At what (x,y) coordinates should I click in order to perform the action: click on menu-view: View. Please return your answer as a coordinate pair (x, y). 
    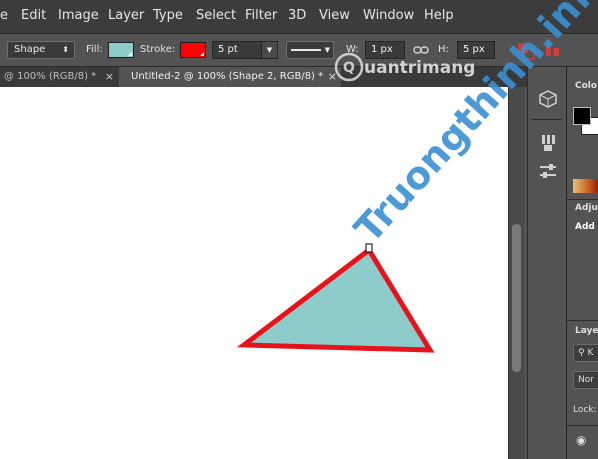
    Looking at the image, I should click on (334, 15).